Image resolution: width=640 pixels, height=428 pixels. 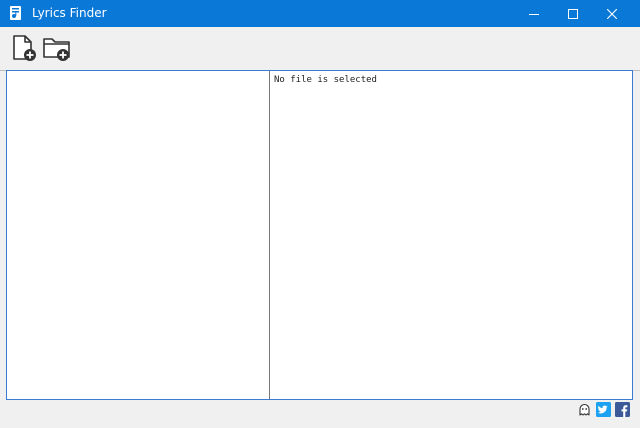 I want to click on window-title: Lyrics Finder, so click(x=69, y=13).